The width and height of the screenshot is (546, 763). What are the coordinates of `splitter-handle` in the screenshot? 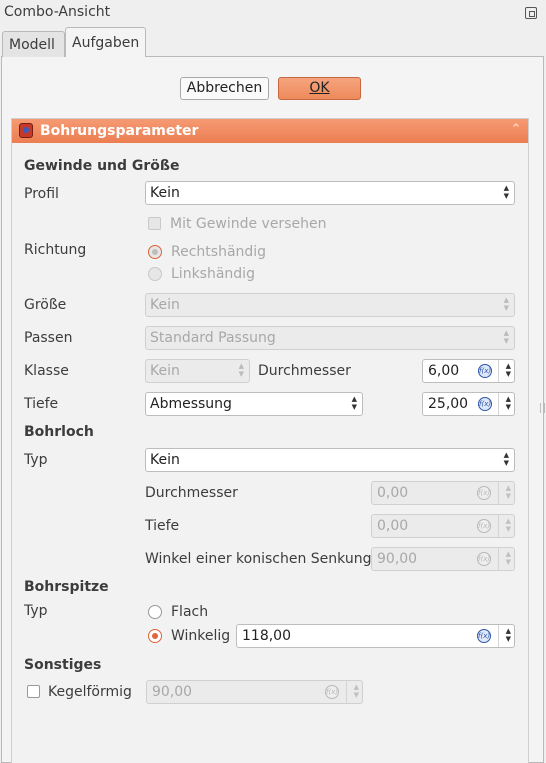 It's located at (542, 408).